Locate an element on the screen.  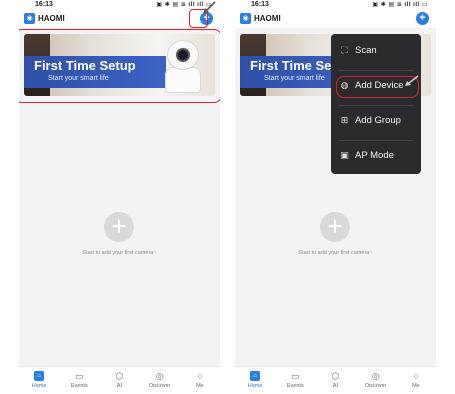
add-device-icon: ◍ is located at coordinates (344, 85).